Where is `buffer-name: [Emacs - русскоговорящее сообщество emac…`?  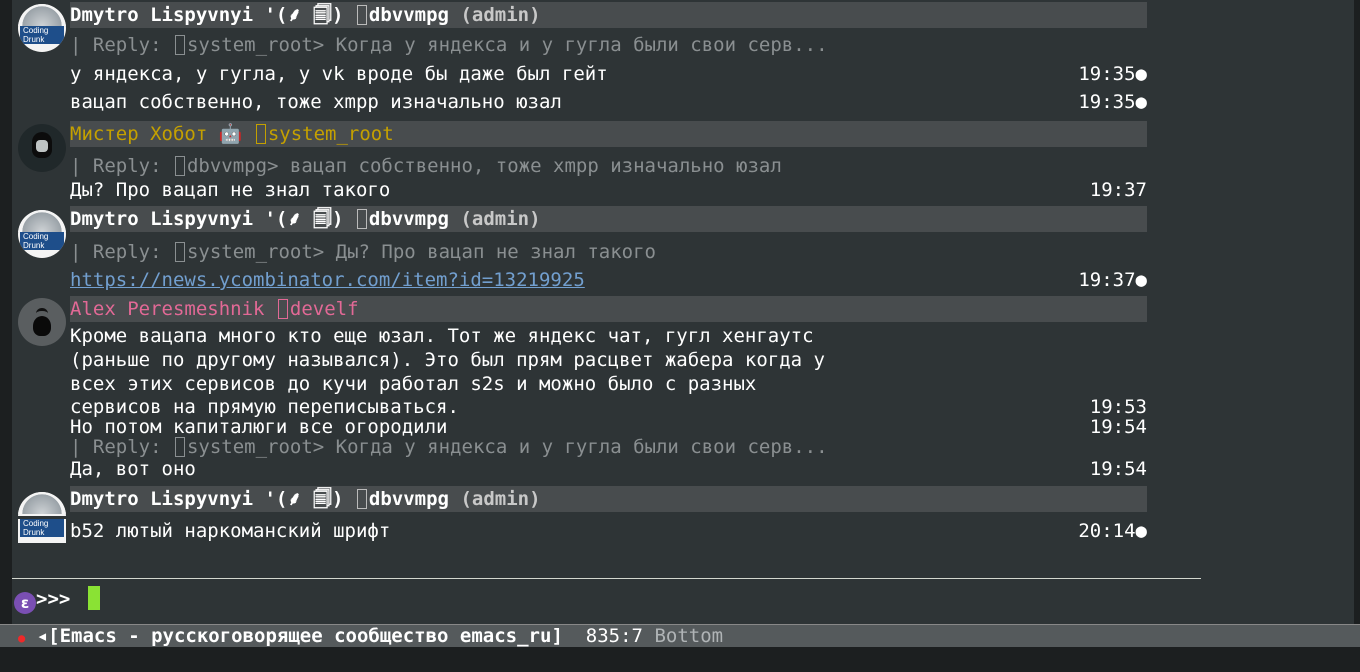 buffer-name: [Emacs - русскоговорящее сообщество emac… is located at coordinates (305, 636).